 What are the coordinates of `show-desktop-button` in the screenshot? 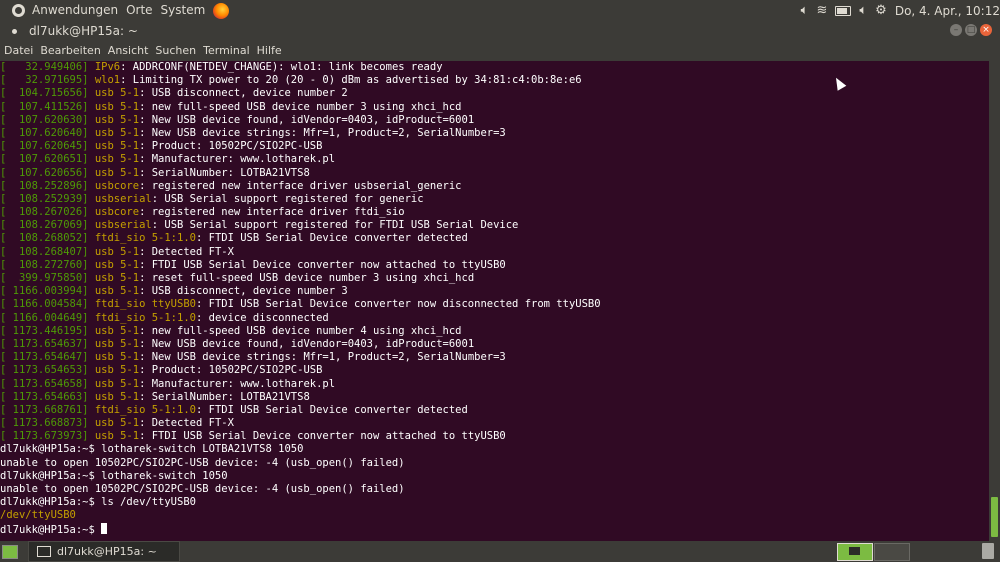 It's located at (10, 551).